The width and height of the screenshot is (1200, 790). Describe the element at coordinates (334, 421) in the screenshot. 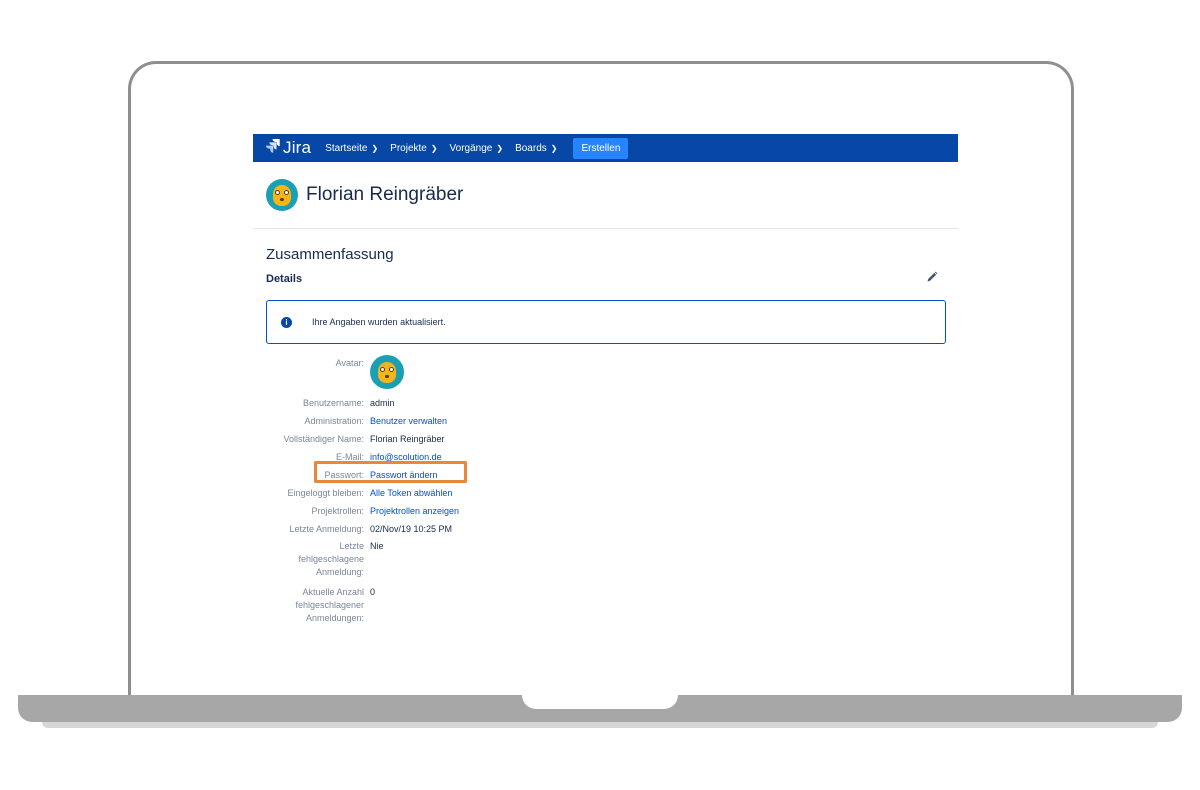

I see `admin-label: Administration:` at that location.